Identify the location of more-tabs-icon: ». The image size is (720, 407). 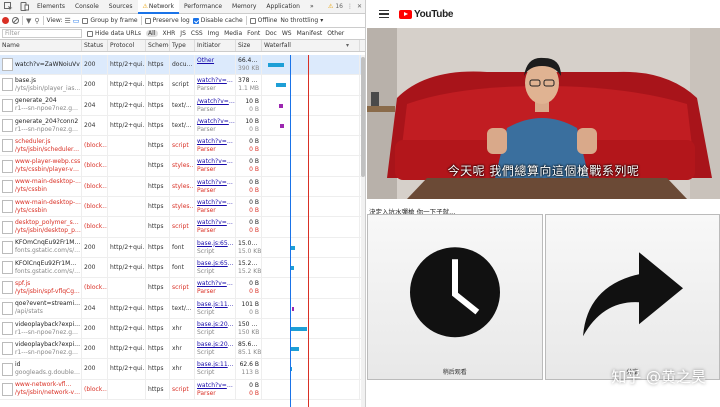
(312, 7).